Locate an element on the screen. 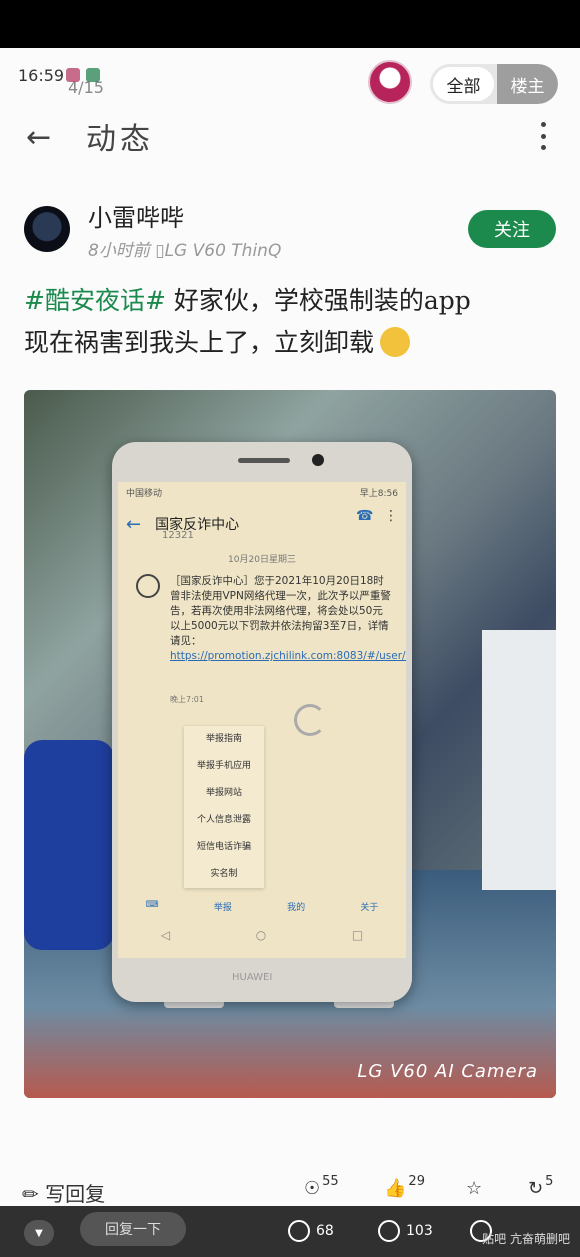  more-options-icon: ⋮ is located at coordinates (391, 516).